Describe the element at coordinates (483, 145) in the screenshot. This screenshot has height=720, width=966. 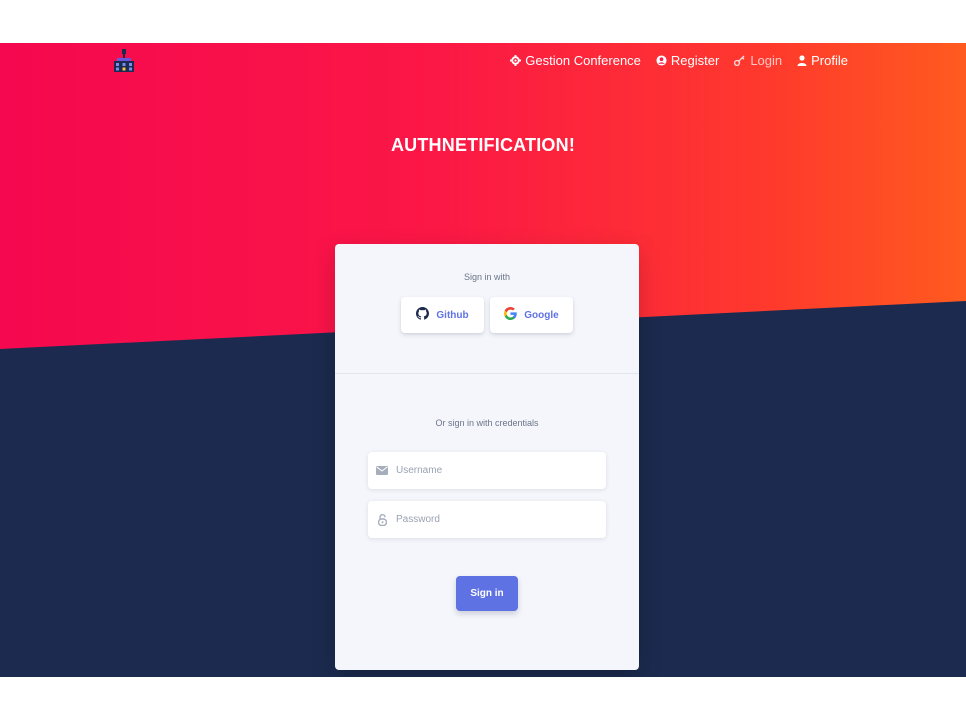
I see `page-title: AUTHNETIFICATION!` at that location.